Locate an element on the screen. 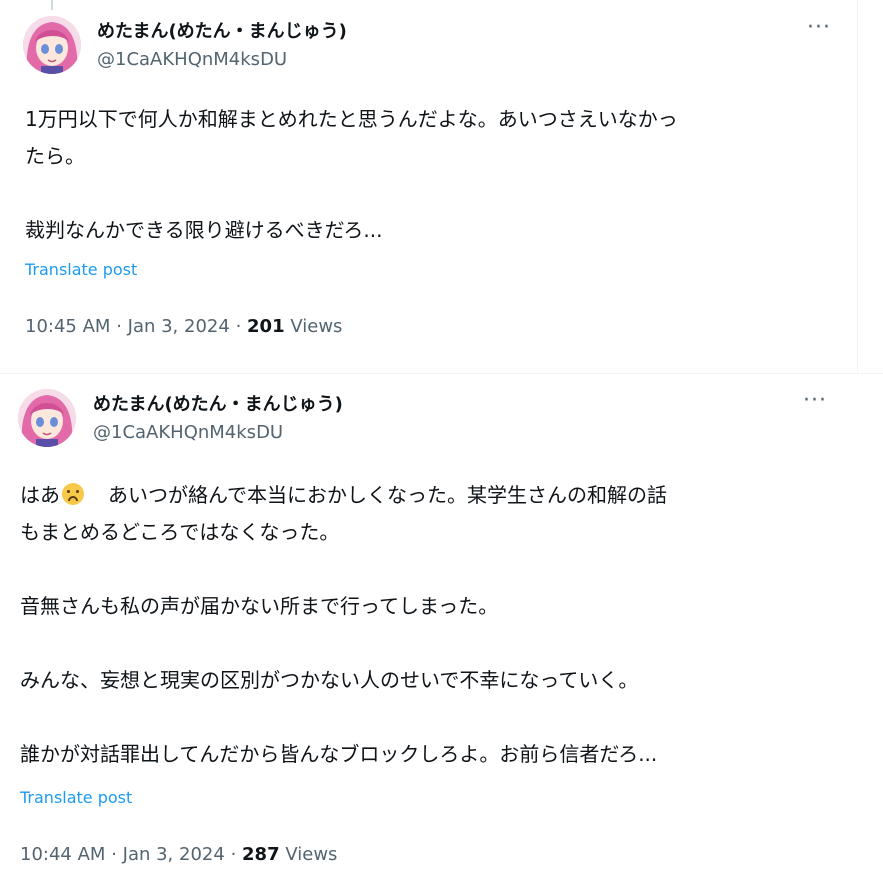  tweet-meta: 10:44 AM · Jan 3, 2024 · 287 Views is located at coordinates (178, 854).